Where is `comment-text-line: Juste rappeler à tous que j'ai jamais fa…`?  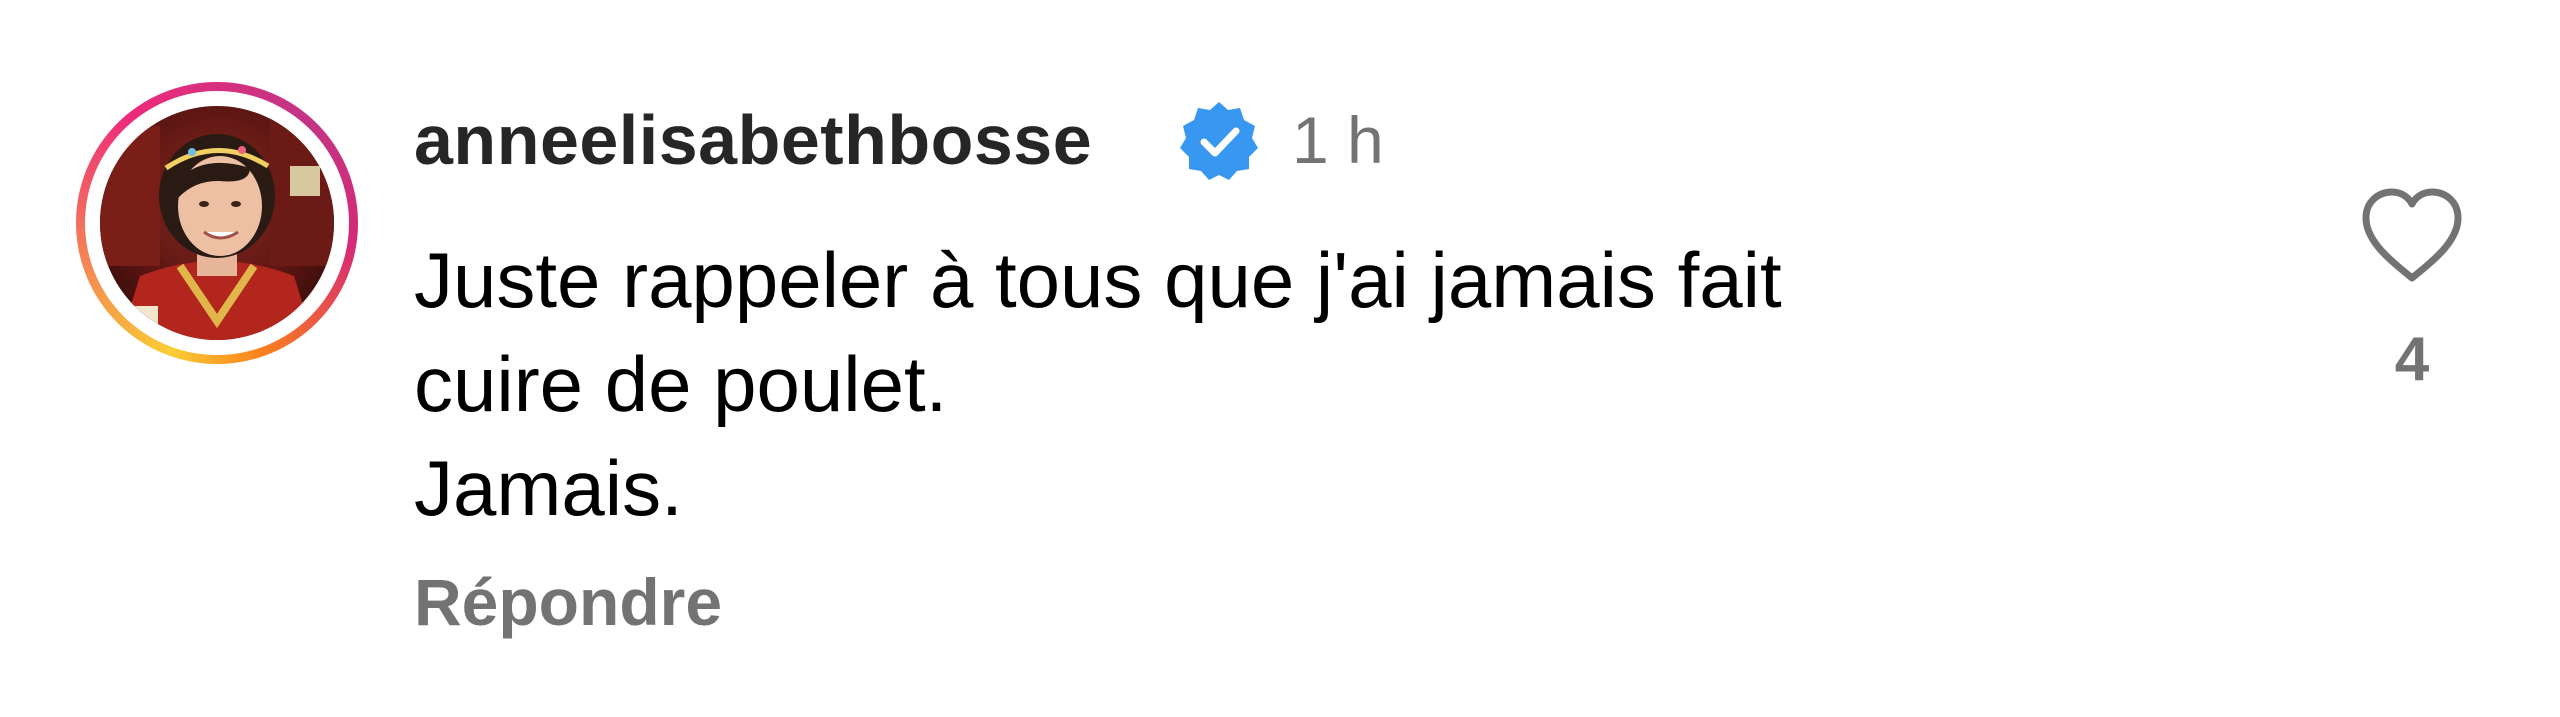
comment-text-line: Juste rappeler à tous que j'ai jamais fa… is located at coordinates (1098, 280).